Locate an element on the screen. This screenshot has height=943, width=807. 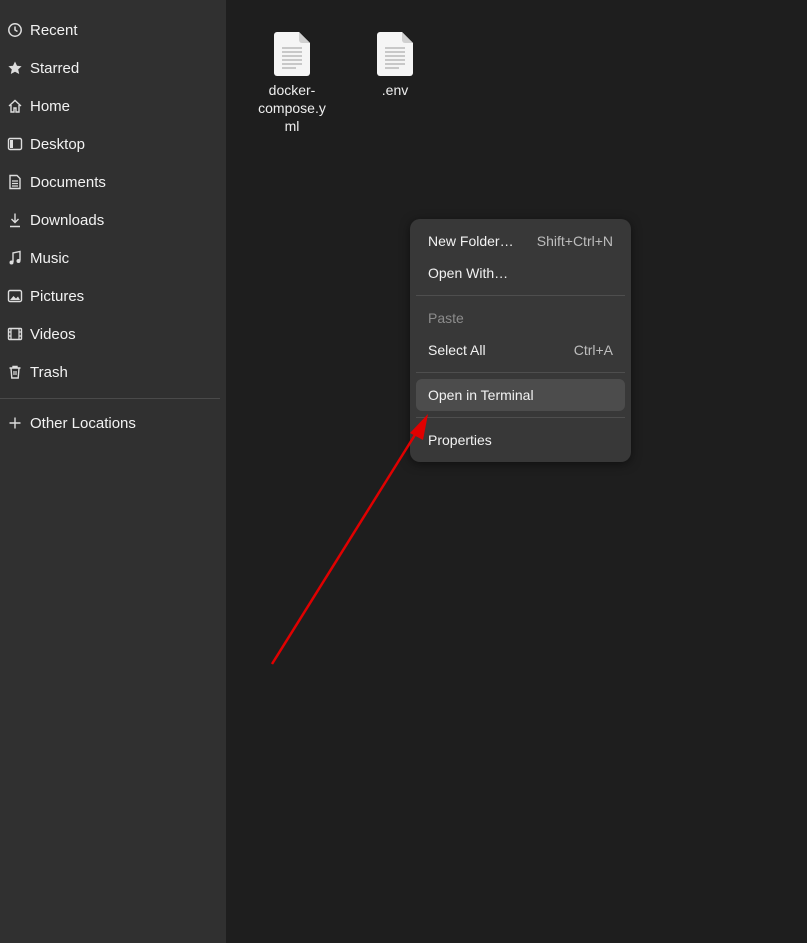
sidebar-item-videos: Videos is located at coordinates (110, 334).